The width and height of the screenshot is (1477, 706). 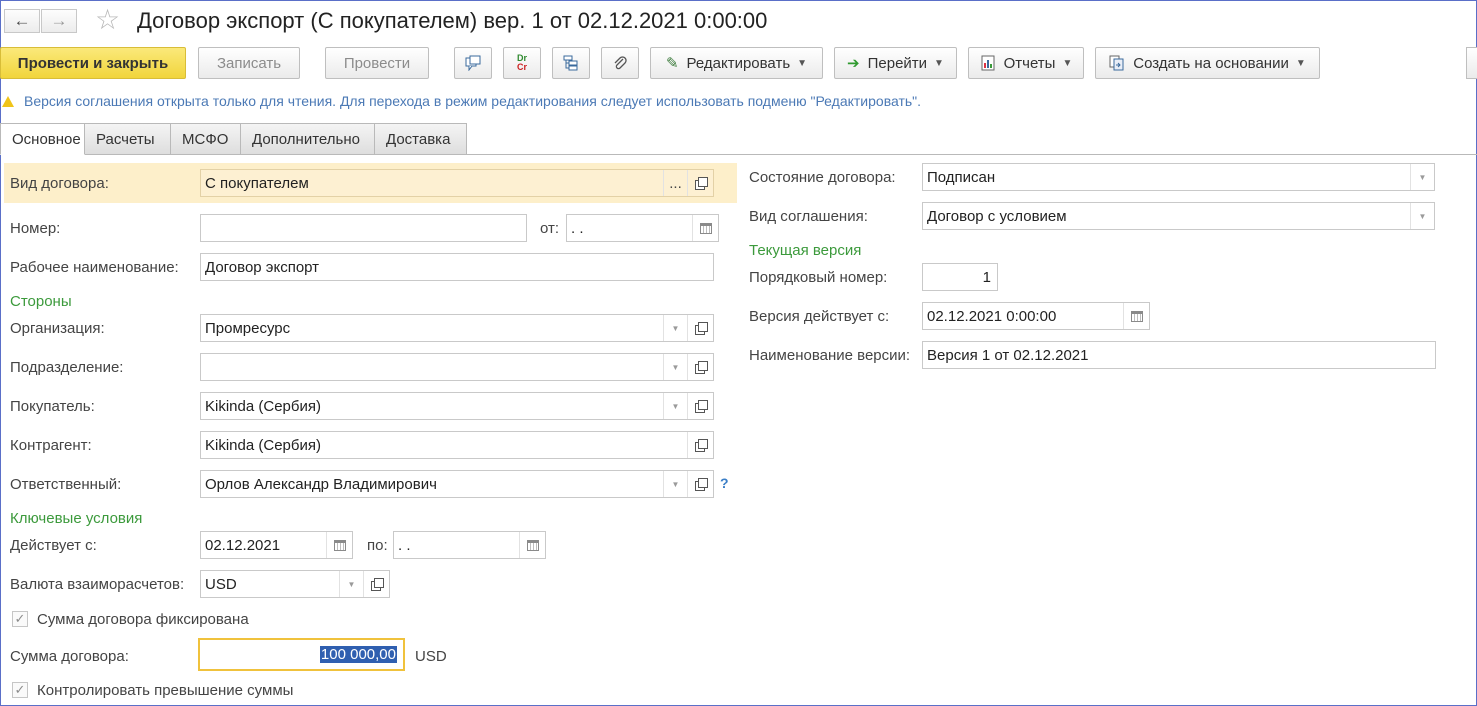 What do you see at coordinates (377, 63) in the screenshot?
I see `post-button: Провести` at bounding box center [377, 63].